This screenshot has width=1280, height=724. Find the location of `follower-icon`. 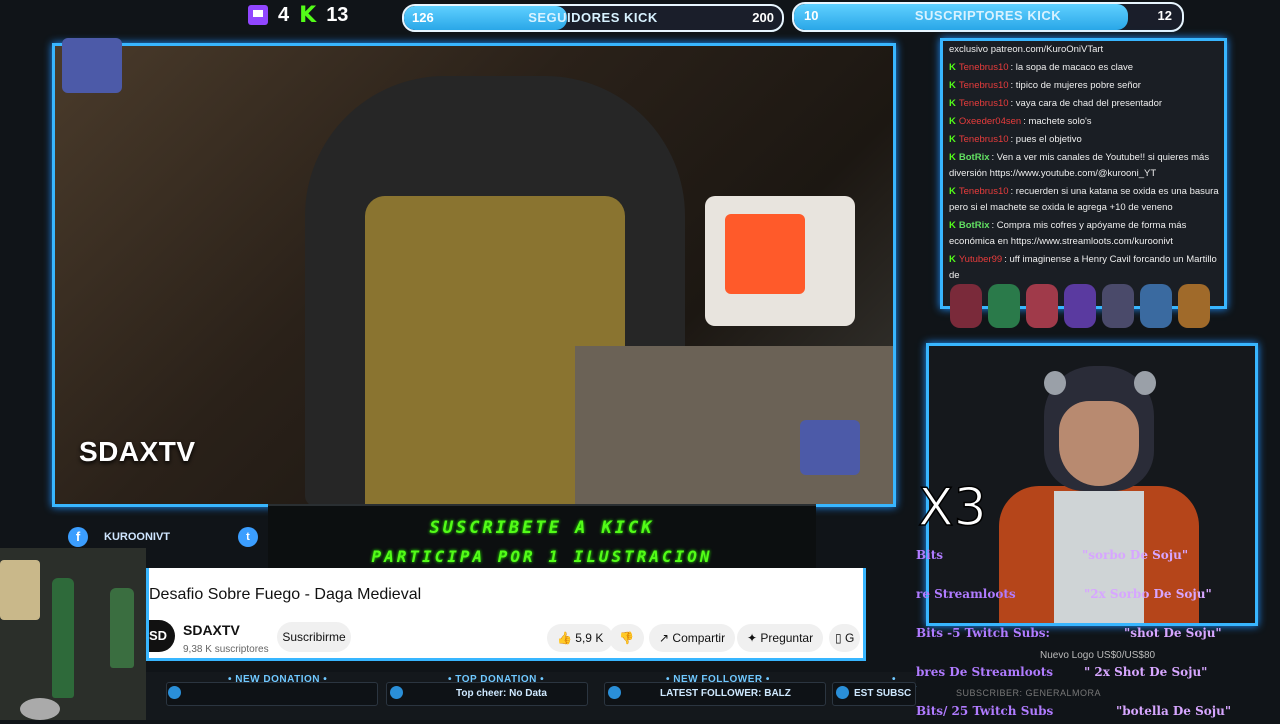

follower-icon is located at coordinates (614, 692).